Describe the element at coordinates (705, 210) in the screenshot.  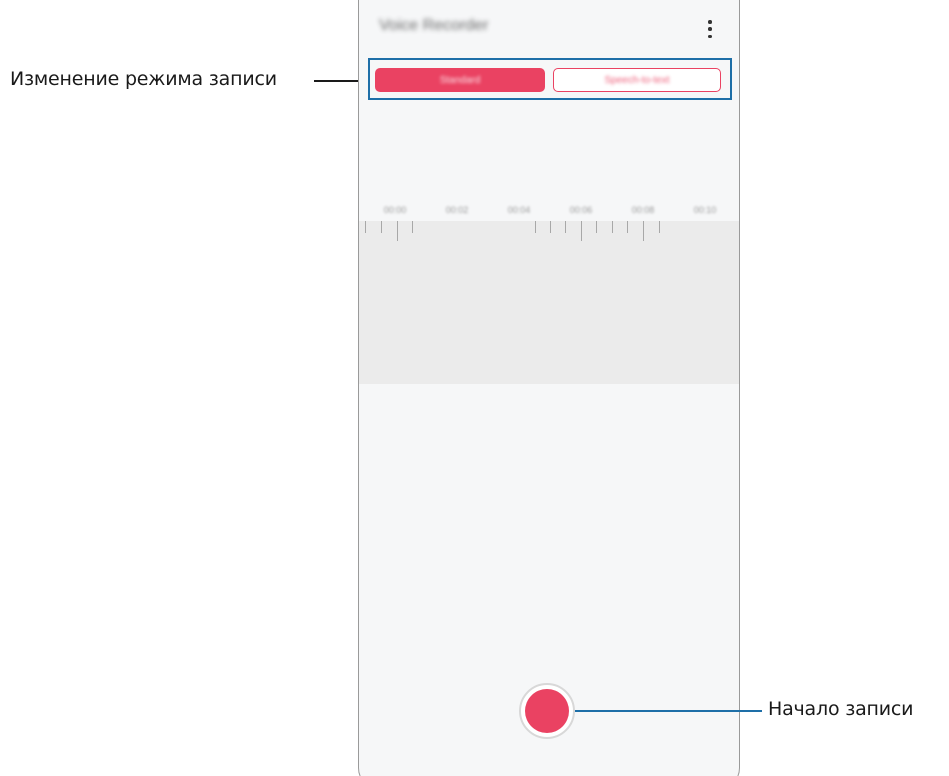
I see `timeline-label: 00:10` at that location.